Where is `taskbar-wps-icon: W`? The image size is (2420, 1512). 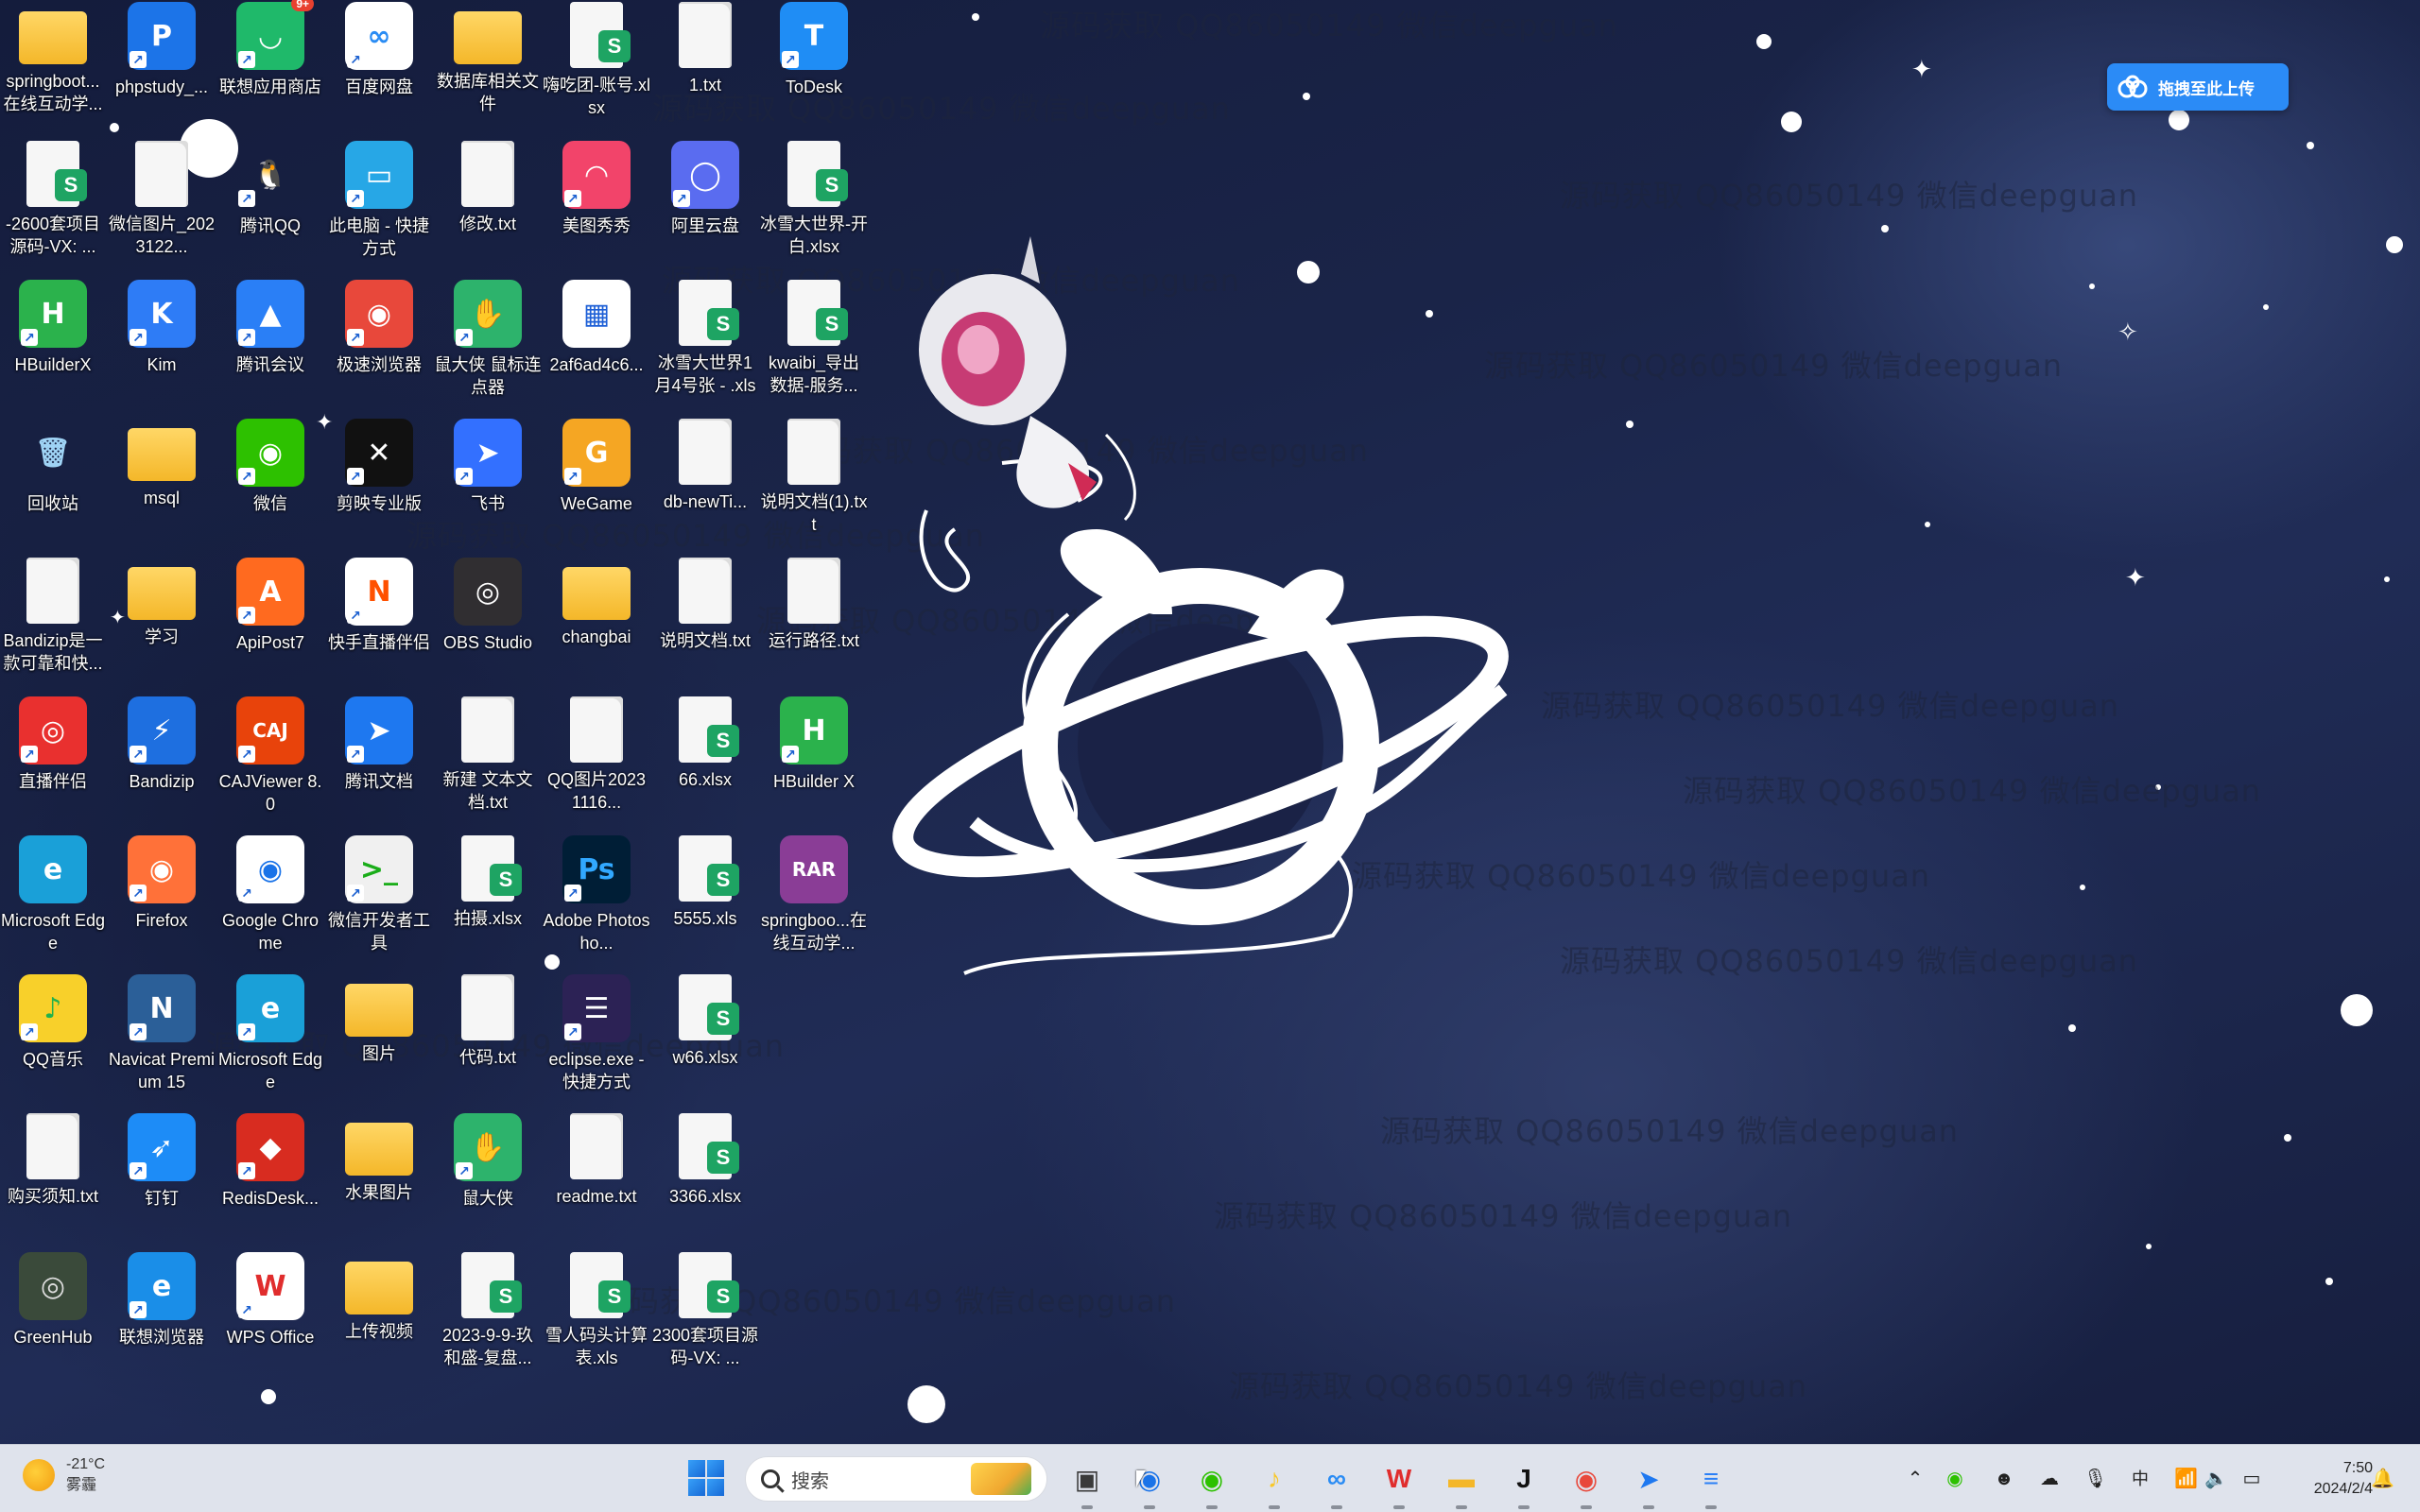 taskbar-wps-icon: W is located at coordinates (1399, 1483).